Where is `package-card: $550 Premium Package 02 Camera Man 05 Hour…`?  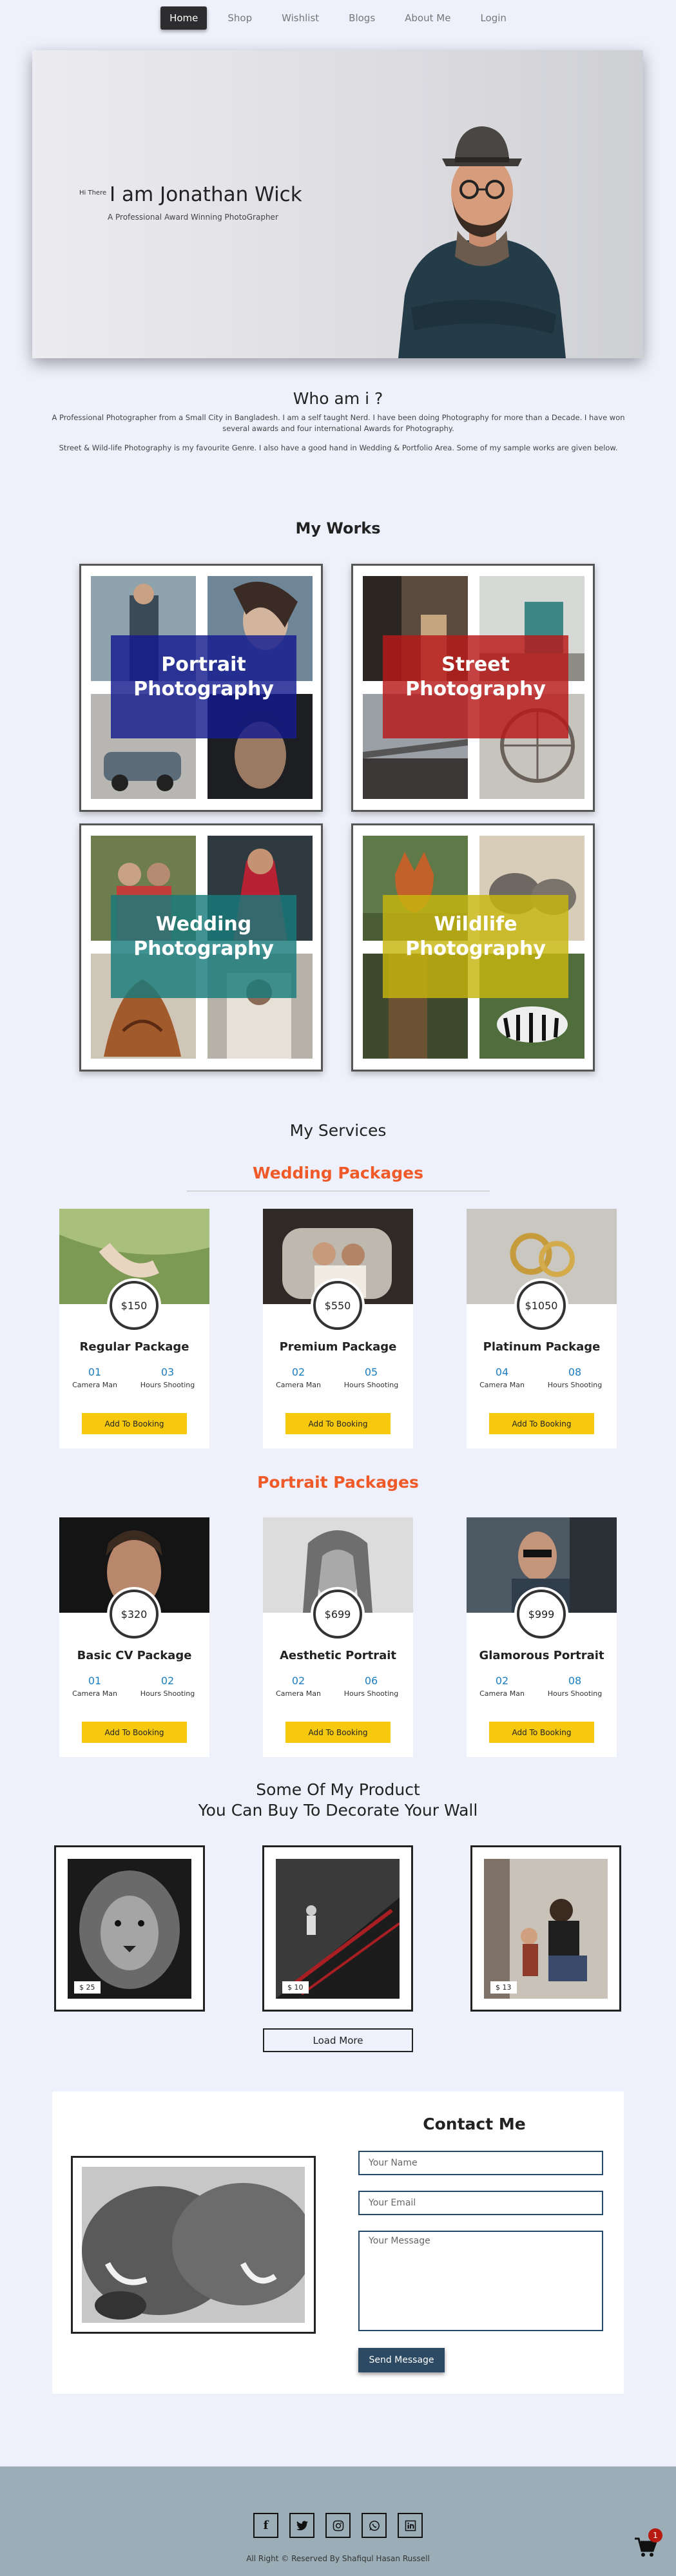
package-card: $550 Premium Package 02 Camera Man 05 Hour… is located at coordinates (338, 1328).